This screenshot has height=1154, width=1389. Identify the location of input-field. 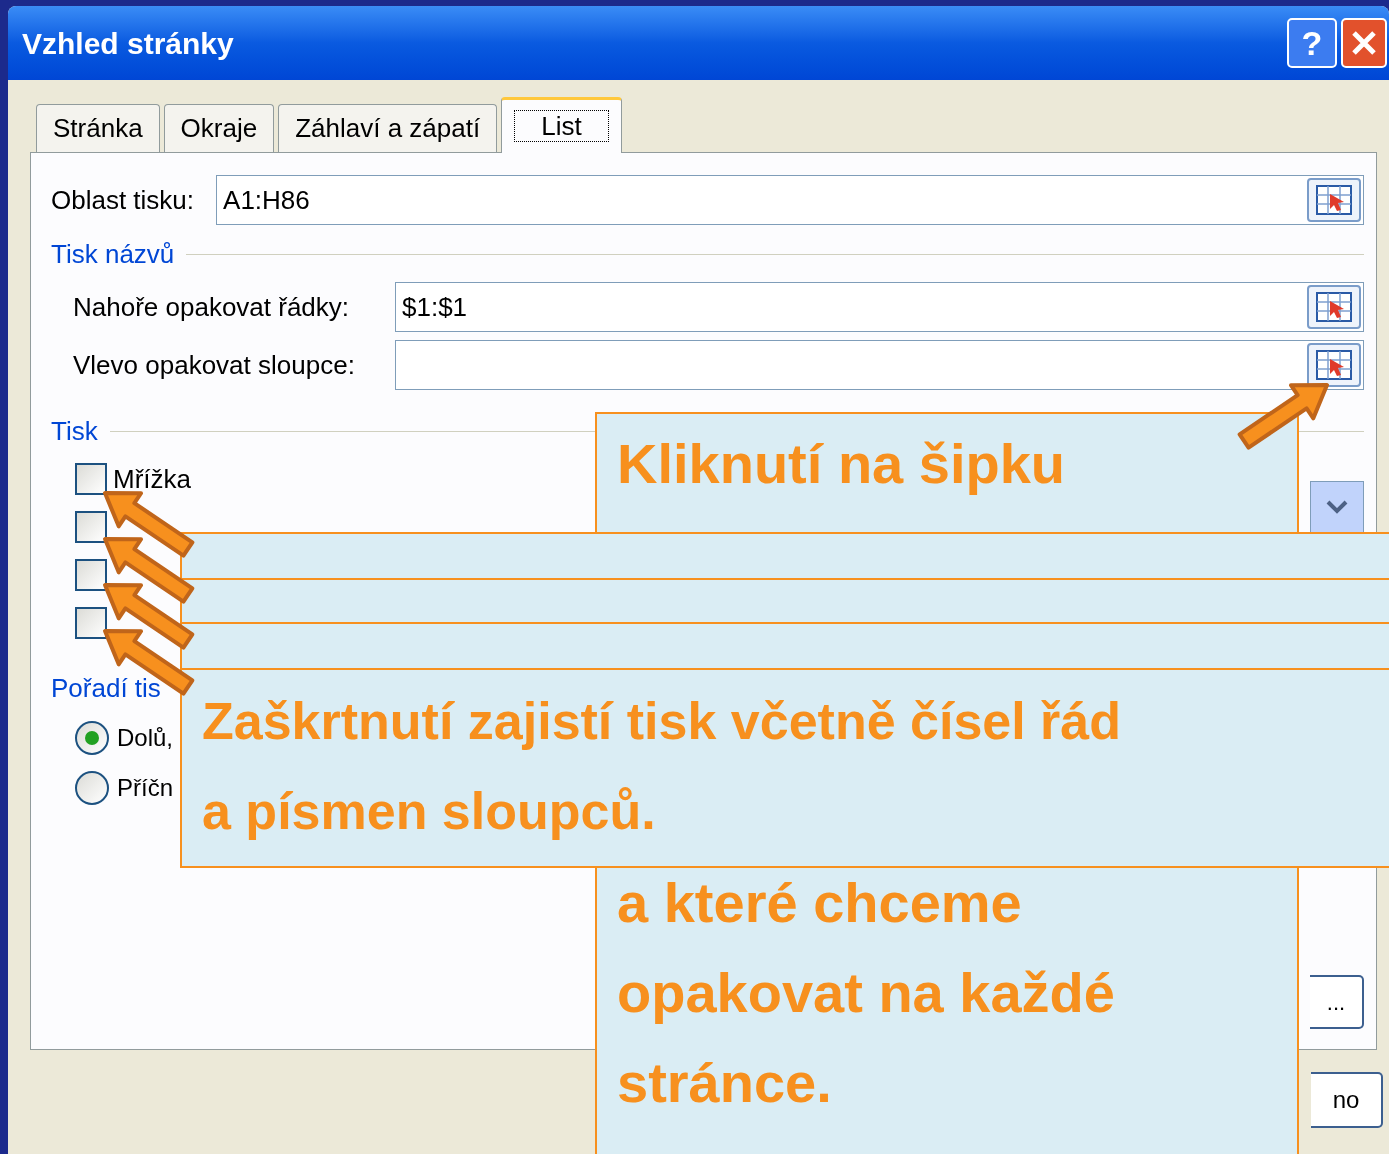
(879, 365).